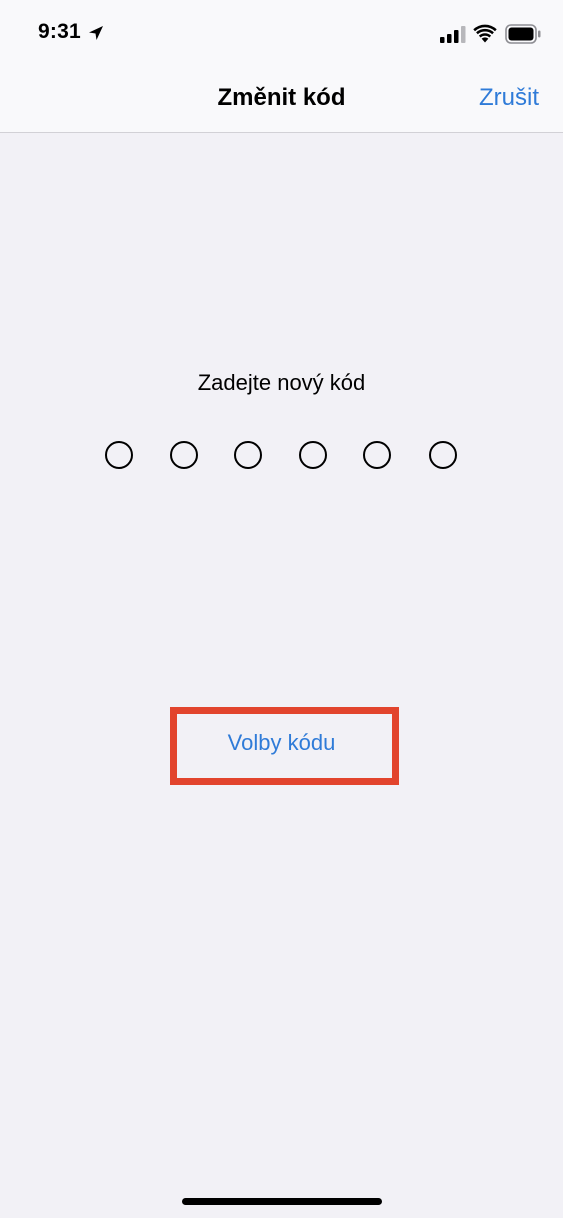 Image resolution: width=563 pixels, height=1218 pixels. Describe the element at coordinates (96, 33) in the screenshot. I see `location-arrow-icon` at that location.